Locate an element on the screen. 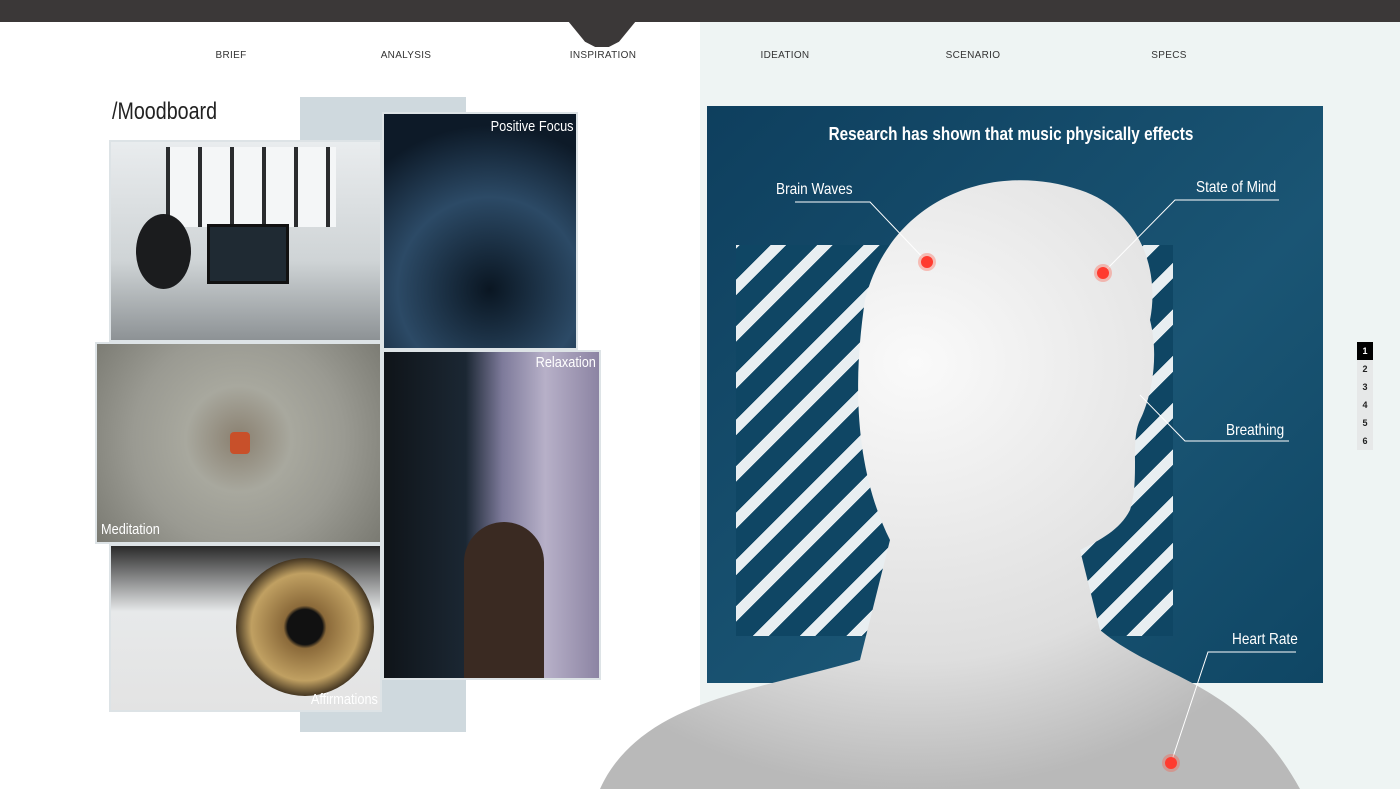  page-2-button: 2 is located at coordinates (1365, 369).